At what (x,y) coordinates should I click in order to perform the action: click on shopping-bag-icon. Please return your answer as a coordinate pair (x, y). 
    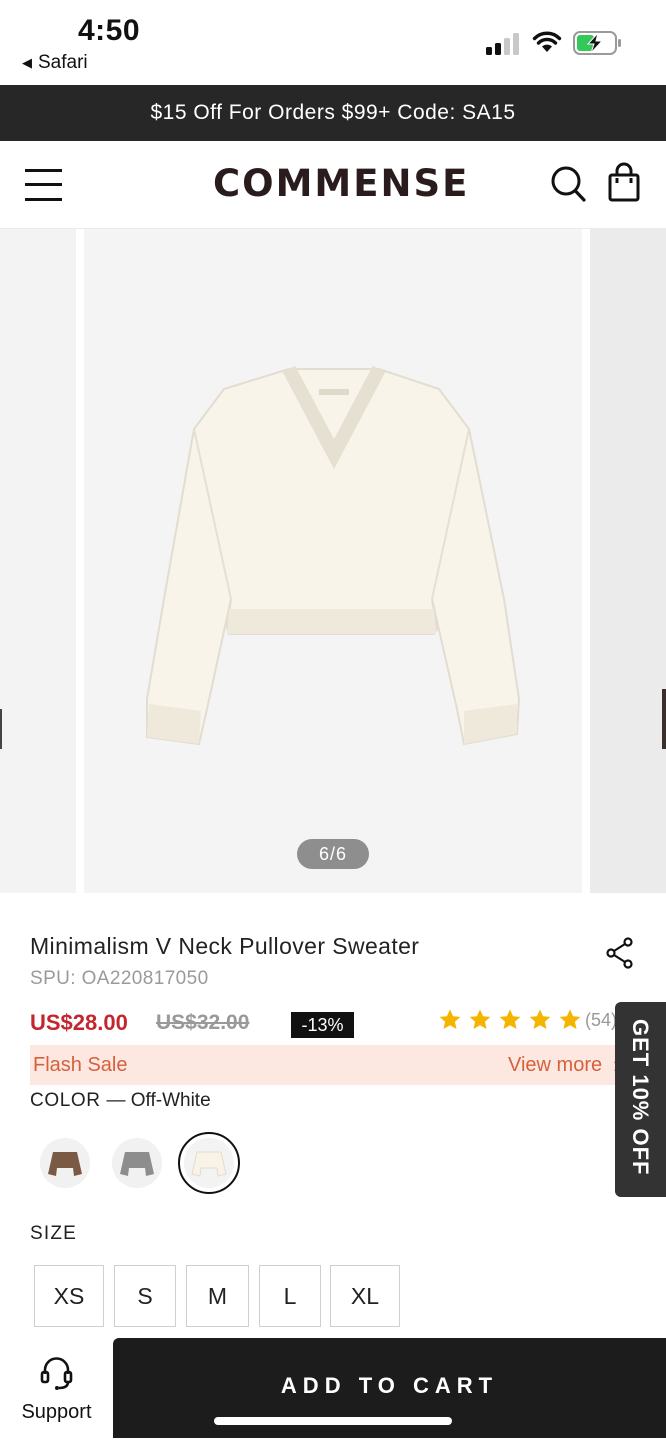
    Looking at the image, I should click on (624, 182).